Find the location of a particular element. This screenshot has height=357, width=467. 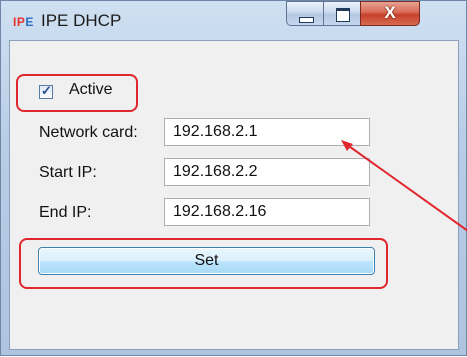

annotation-arrow is located at coordinates (404, 186).